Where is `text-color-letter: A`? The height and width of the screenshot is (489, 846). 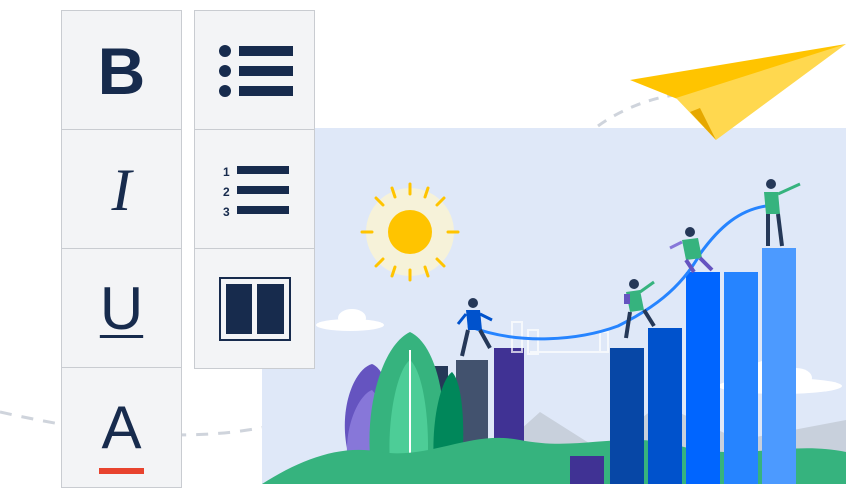 text-color-letter: A is located at coordinates (121, 427).